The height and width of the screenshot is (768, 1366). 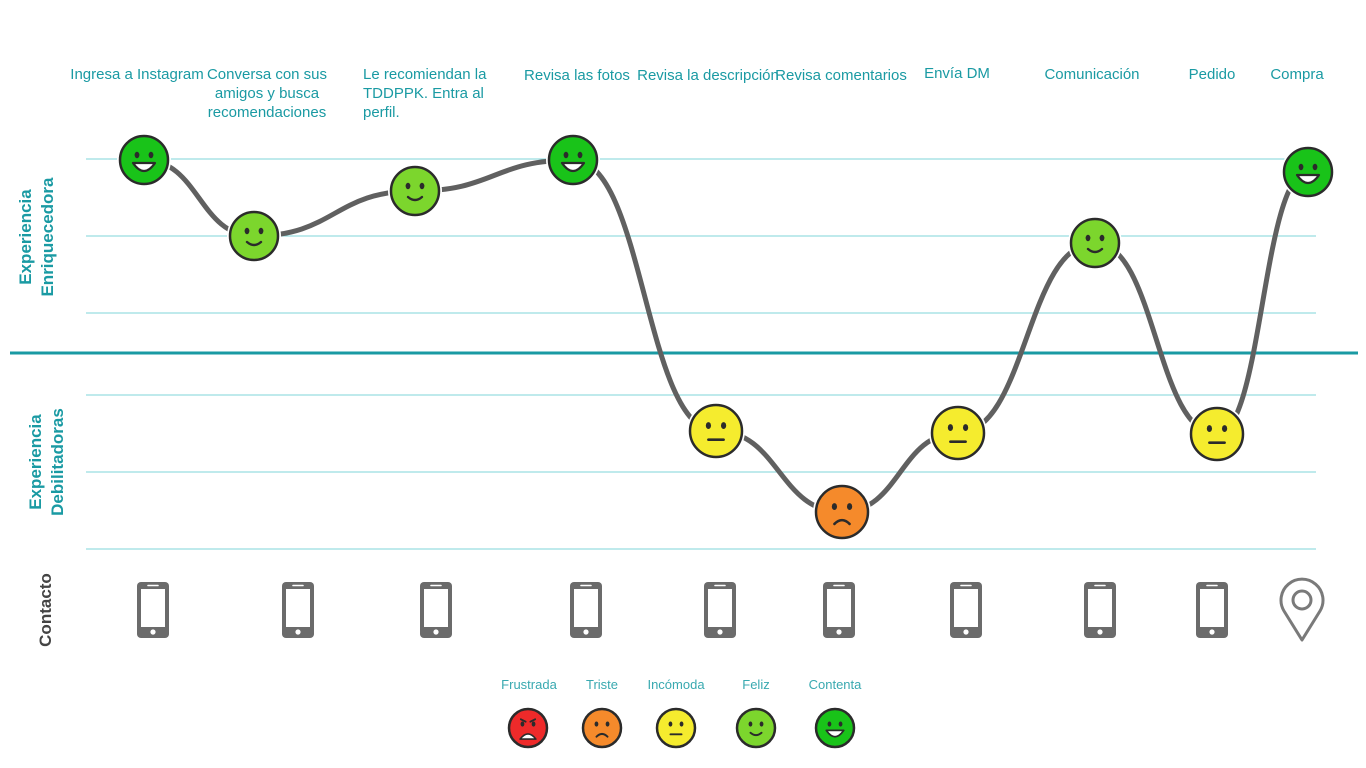 I want to click on legend-face-triste, so click(x=602, y=728).